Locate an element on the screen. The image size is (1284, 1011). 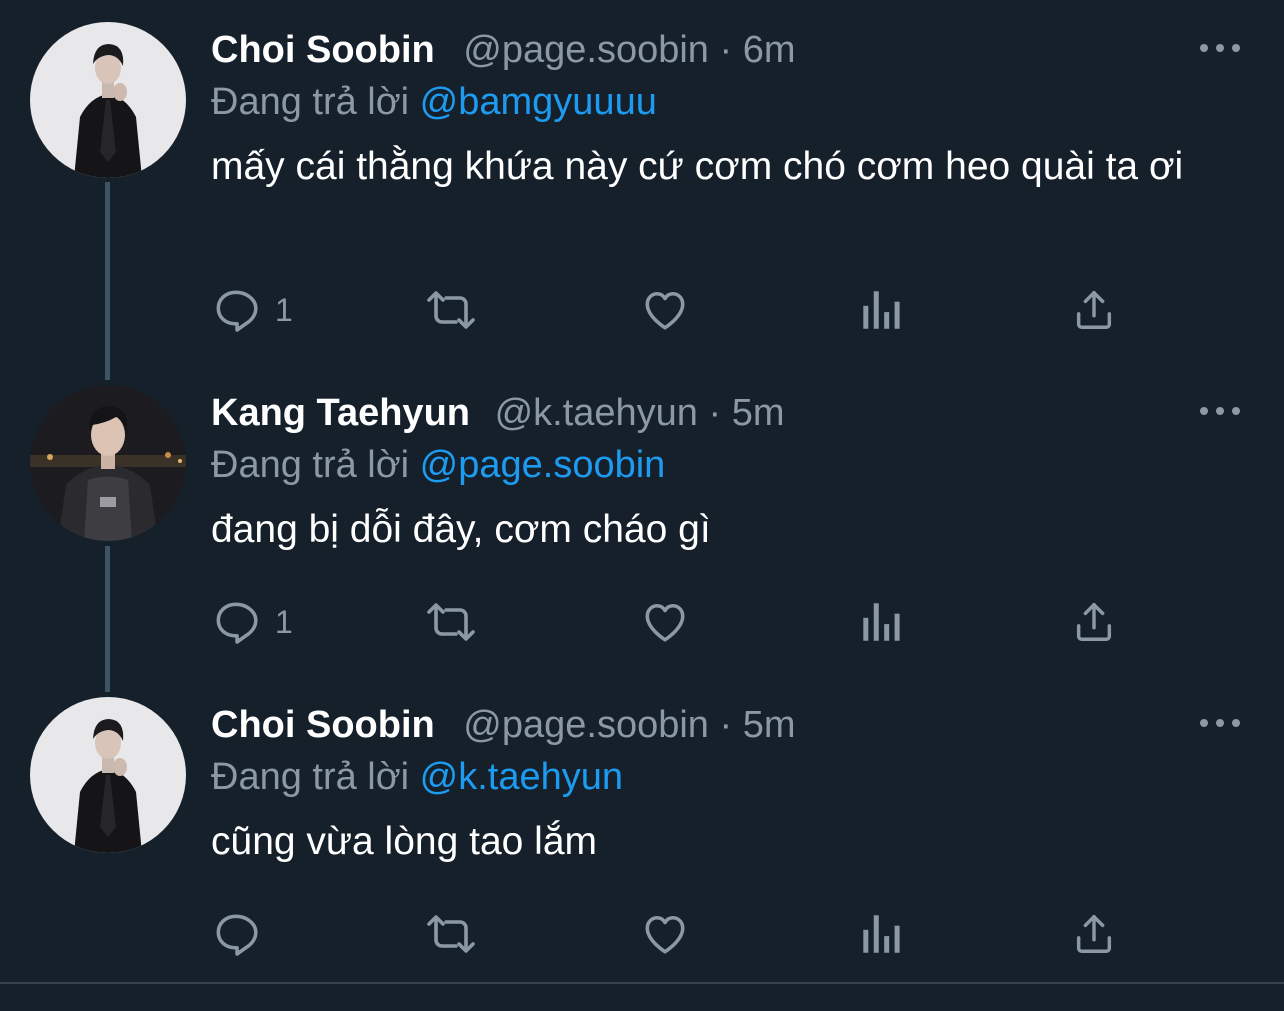
reply-button is located at coordinates (243, 934).